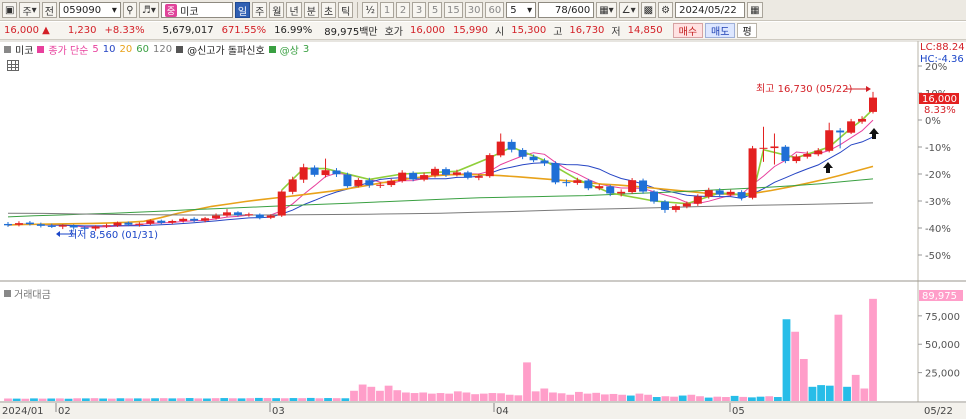 The height and width of the screenshot is (419, 966). What do you see at coordinates (23, 411) in the screenshot?
I see `x-tick-label: 2024/01` at bounding box center [23, 411].